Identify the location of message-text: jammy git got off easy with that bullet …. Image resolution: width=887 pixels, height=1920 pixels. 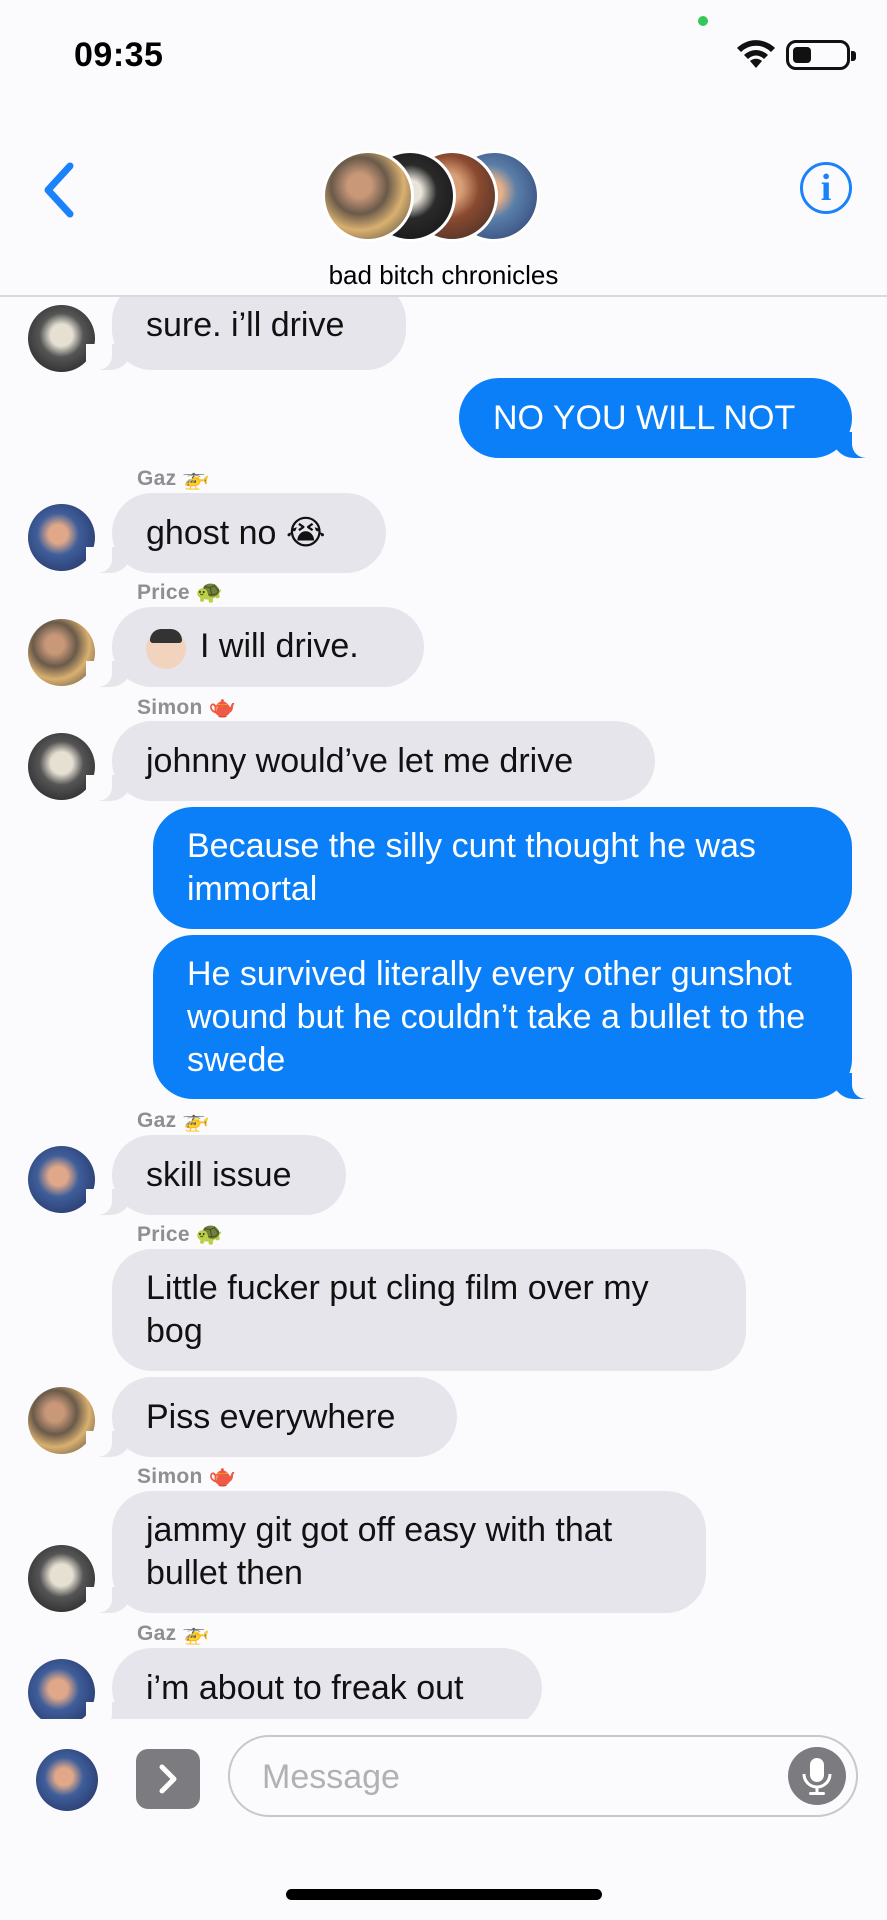
(379, 1551).